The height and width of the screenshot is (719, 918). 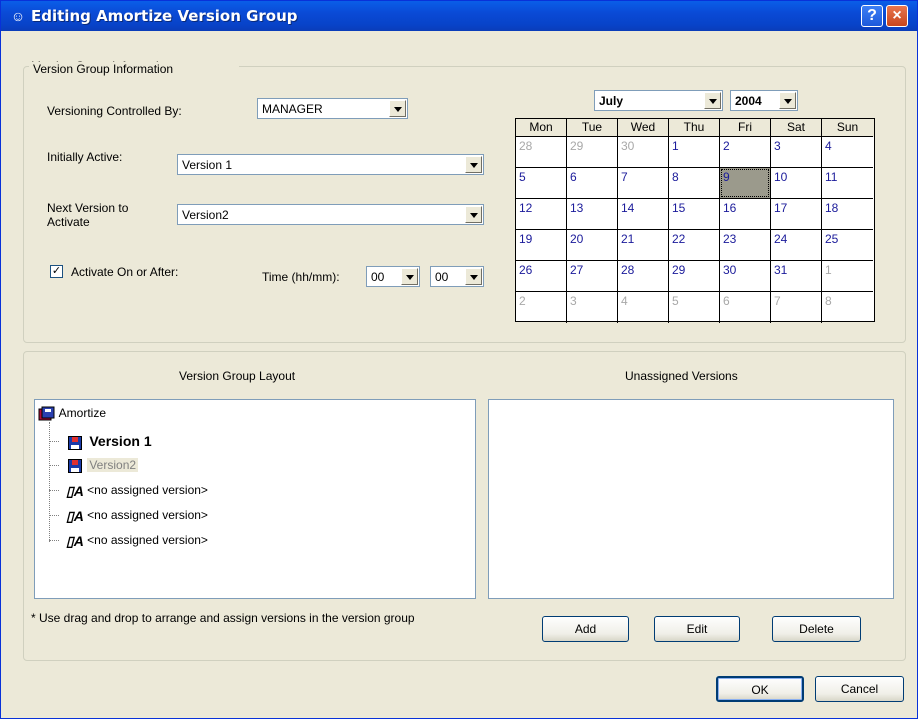 I want to click on calendar-day: 10, so click(x=796, y=183).